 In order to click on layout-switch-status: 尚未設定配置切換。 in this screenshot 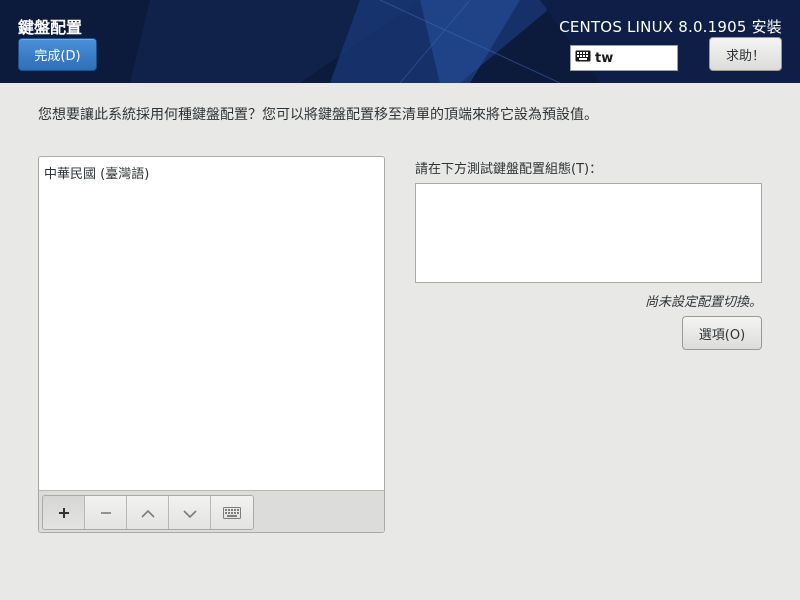, I will do `click(703, 302)`.